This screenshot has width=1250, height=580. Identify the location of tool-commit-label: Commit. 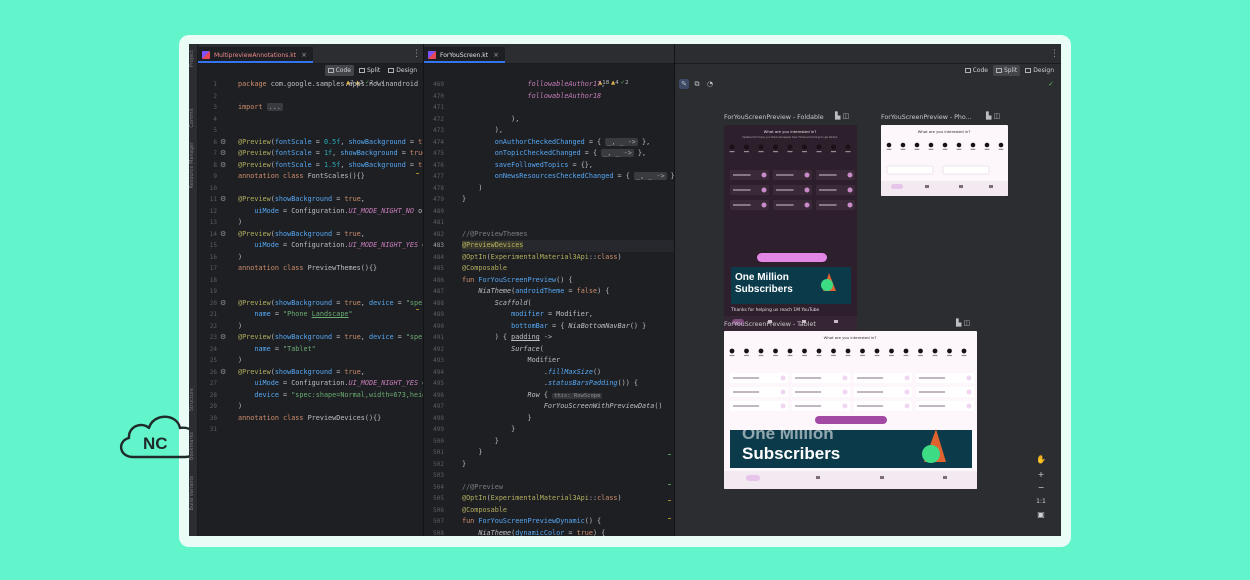
(193, 118).